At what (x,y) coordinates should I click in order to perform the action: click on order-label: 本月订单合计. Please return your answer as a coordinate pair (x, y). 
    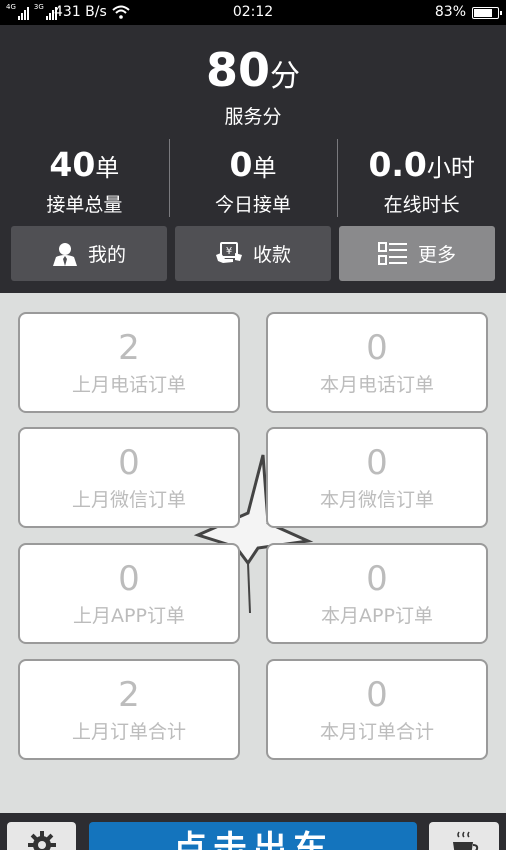
    Looking at the image, I should click on (376, 732).